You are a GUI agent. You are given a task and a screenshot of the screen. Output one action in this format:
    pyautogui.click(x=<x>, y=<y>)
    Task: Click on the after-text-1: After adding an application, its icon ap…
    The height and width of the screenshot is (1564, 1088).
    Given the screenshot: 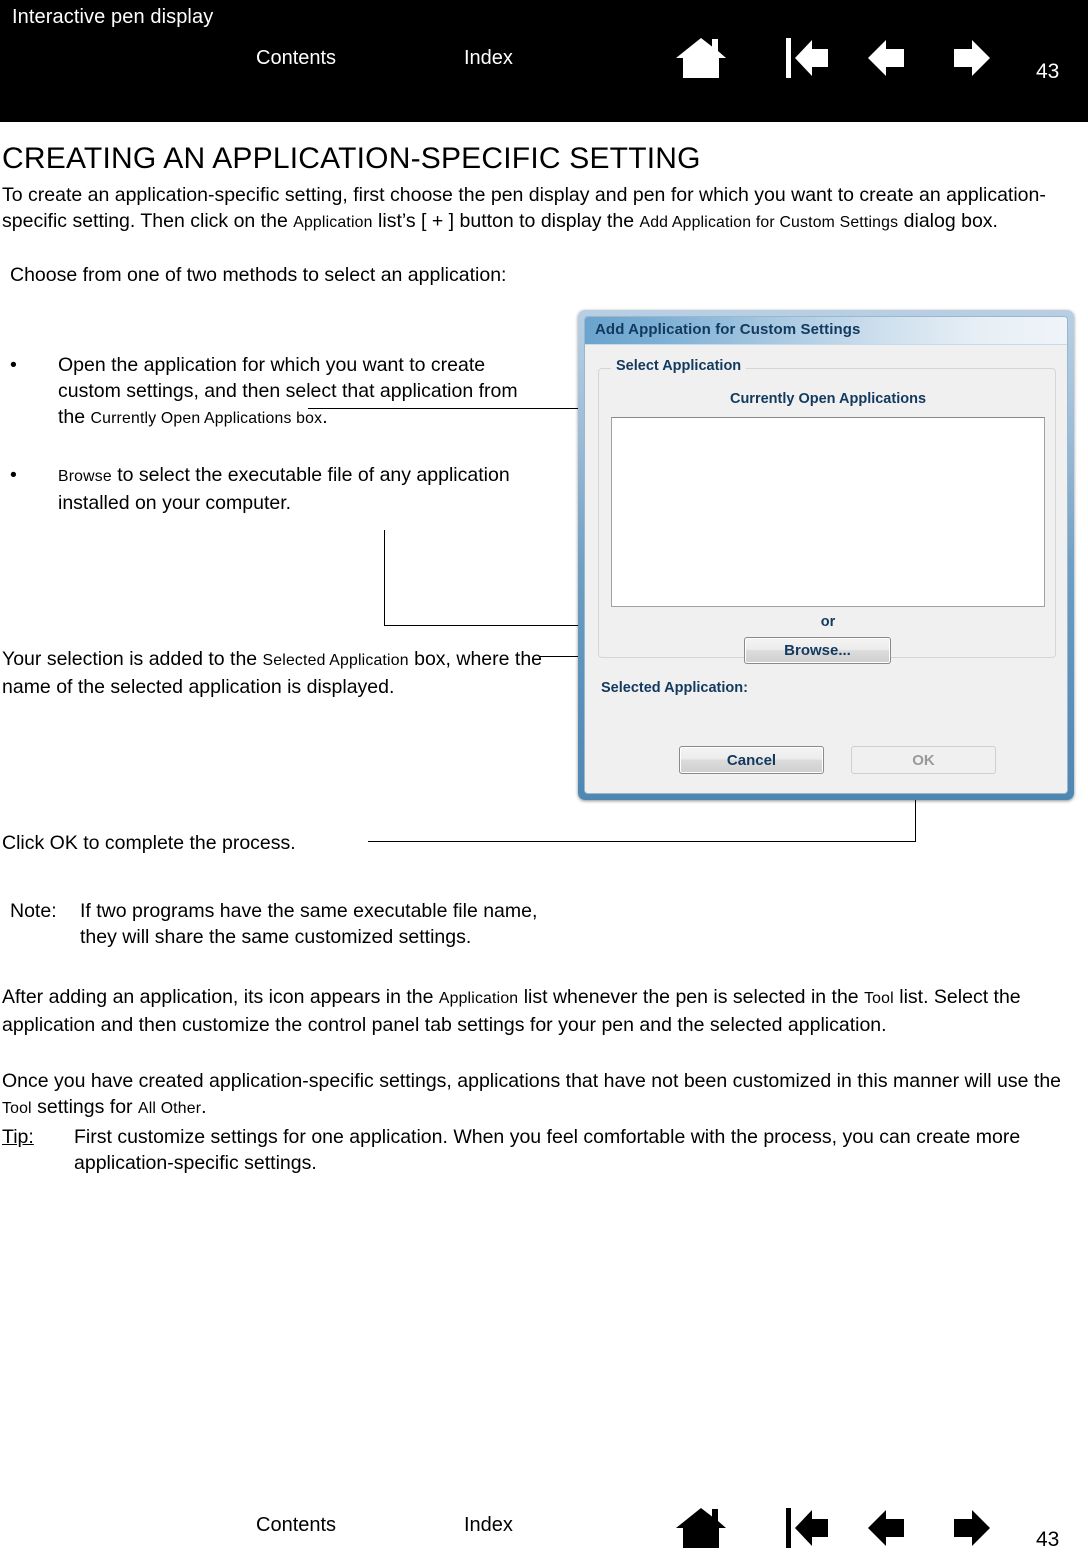 What is the action you would take?
    pyautogui.click(x=220, y=997)
    